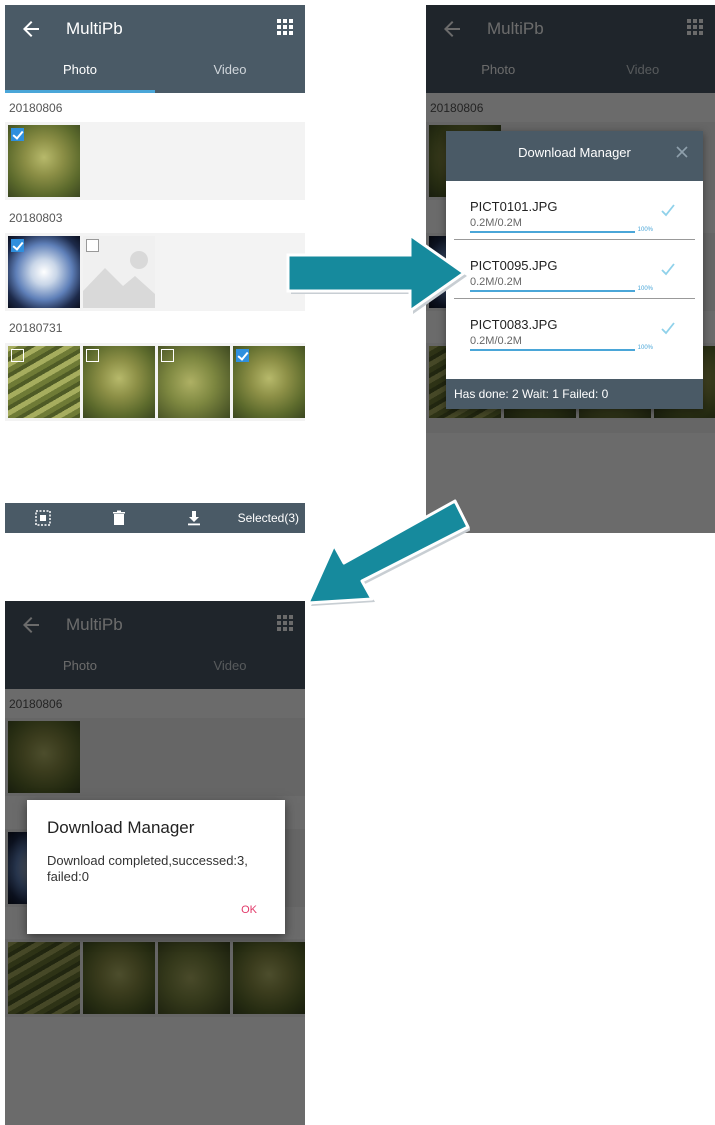  What do you see at coordinates (31, 29) in the screenshot?
I see `back-arrow-icon` at bounding box center [31, 29].